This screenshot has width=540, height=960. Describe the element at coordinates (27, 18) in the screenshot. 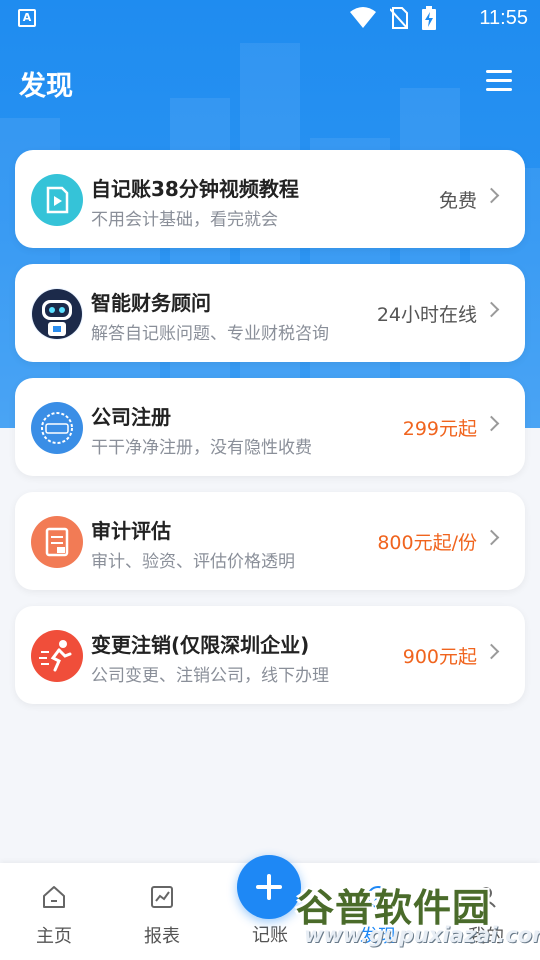

I see `app-notification-icon: A` at that location.